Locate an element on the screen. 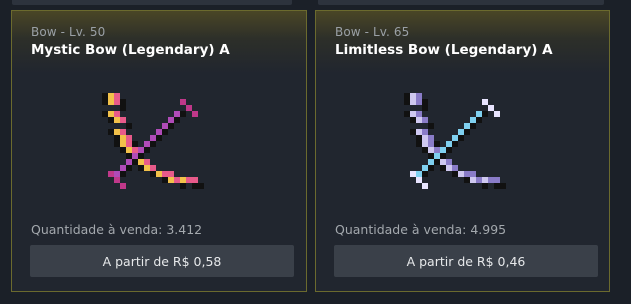 The width and height of the screenshot is (631, 304). quantity-for-sale: Quantidade à venda: 4.995 is located at coordinates (421, 229).